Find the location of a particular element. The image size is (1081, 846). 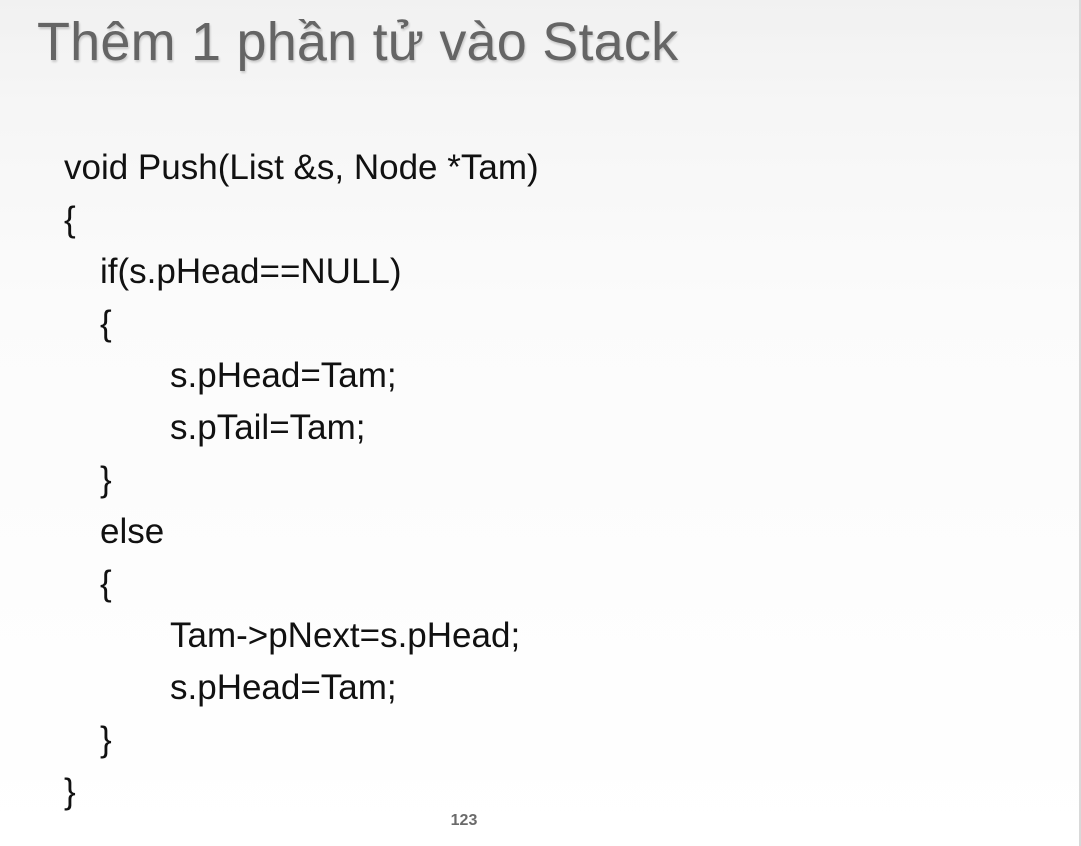

code-line-function-open-brace: { is located at coordinates (70, 219).